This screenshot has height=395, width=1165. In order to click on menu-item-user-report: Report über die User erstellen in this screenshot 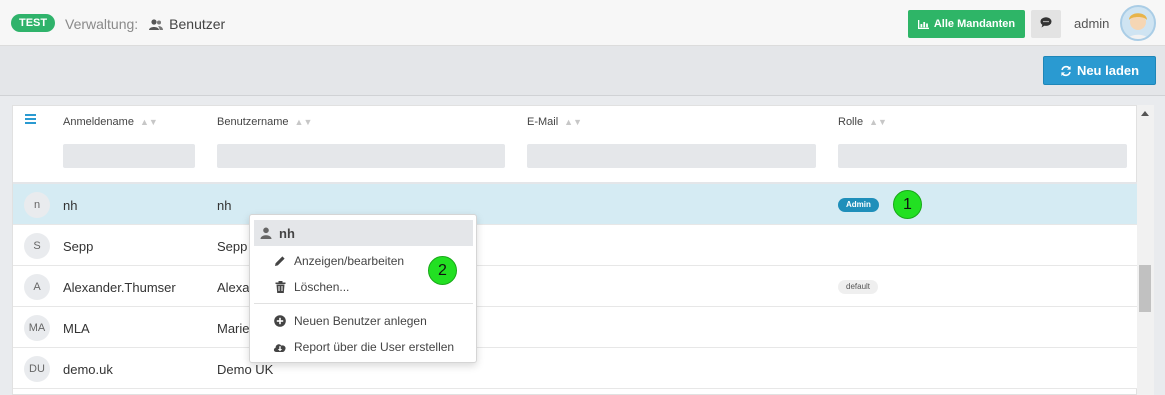, I will do `click(363, 347)`.